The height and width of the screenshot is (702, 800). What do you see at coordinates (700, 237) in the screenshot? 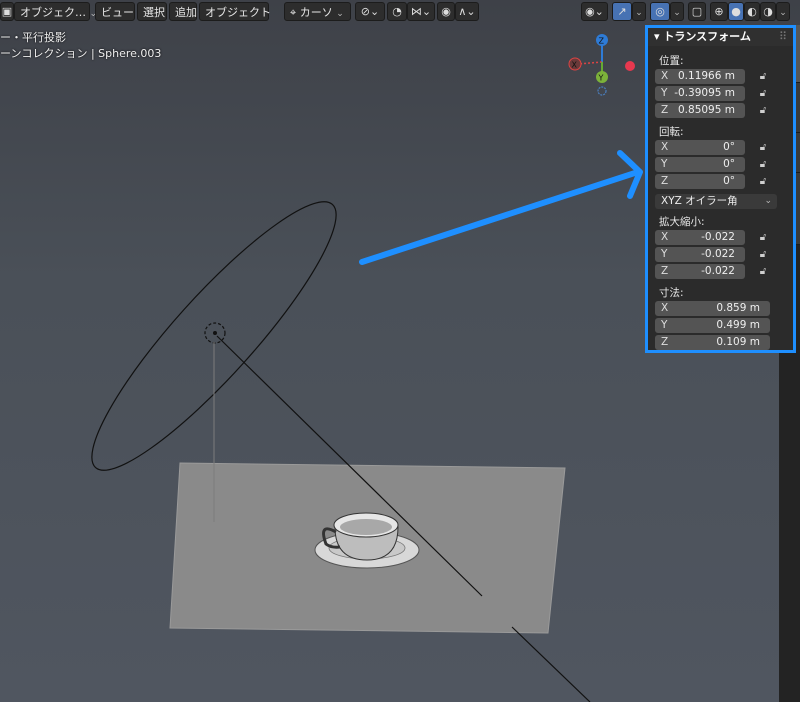
I see `scale-x-field: X -0.022` at bounding box center [700, 237].